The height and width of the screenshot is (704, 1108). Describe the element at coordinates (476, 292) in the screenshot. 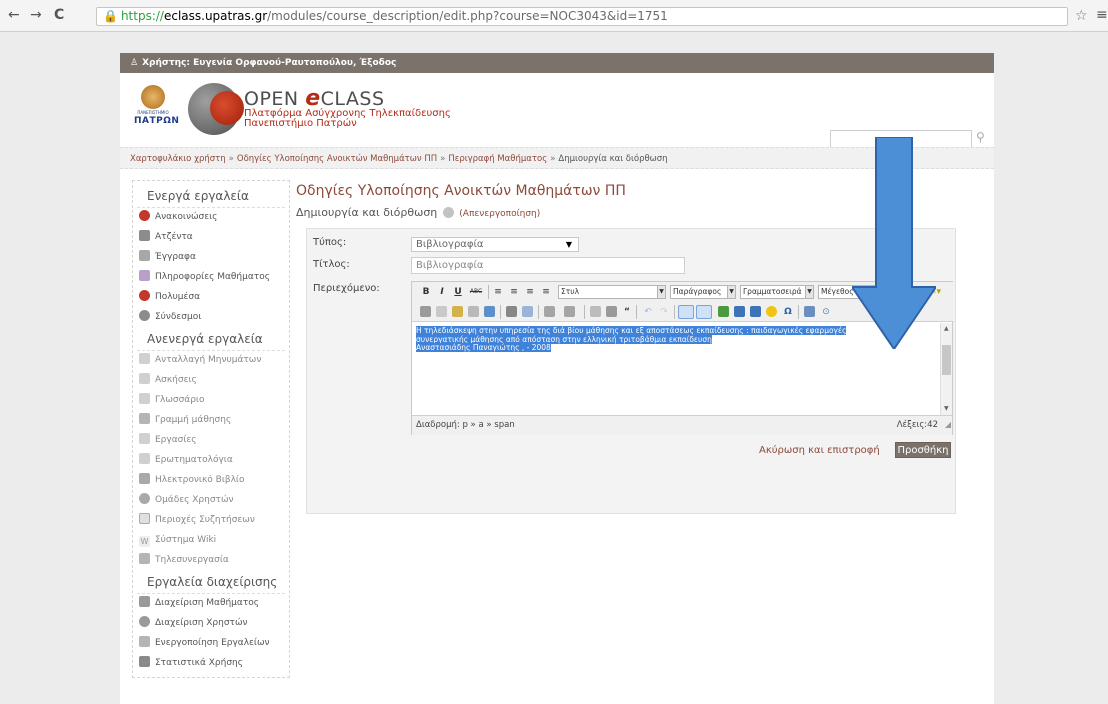

I see `strikethrough-button: ABC` at that location.